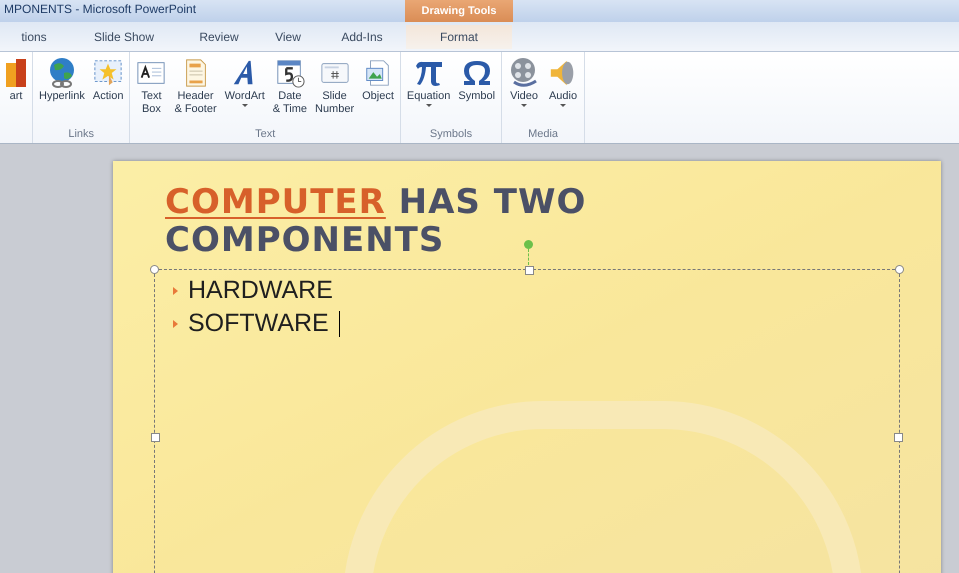 The width and height of the screenshot is (959, 573). Describe the element at coordinates (375, 202) in the screenshot. I see `slide-title: COMPUTER HAS TWO` at that location.